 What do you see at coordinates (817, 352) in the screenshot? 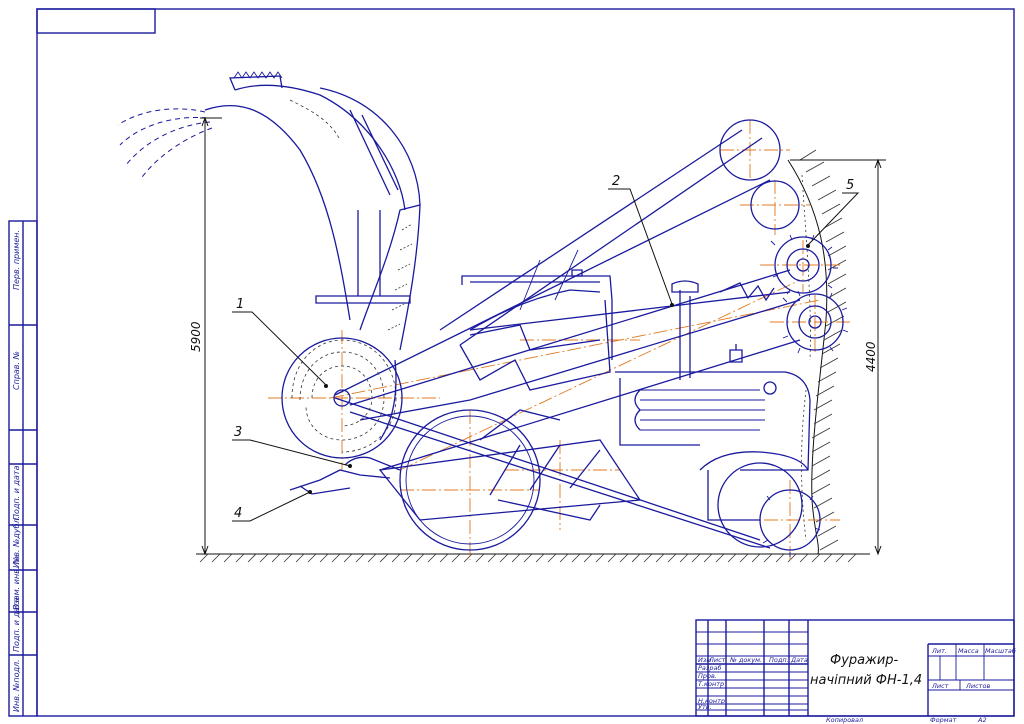
I see `silage-wall` at bounding box center [817, 352].